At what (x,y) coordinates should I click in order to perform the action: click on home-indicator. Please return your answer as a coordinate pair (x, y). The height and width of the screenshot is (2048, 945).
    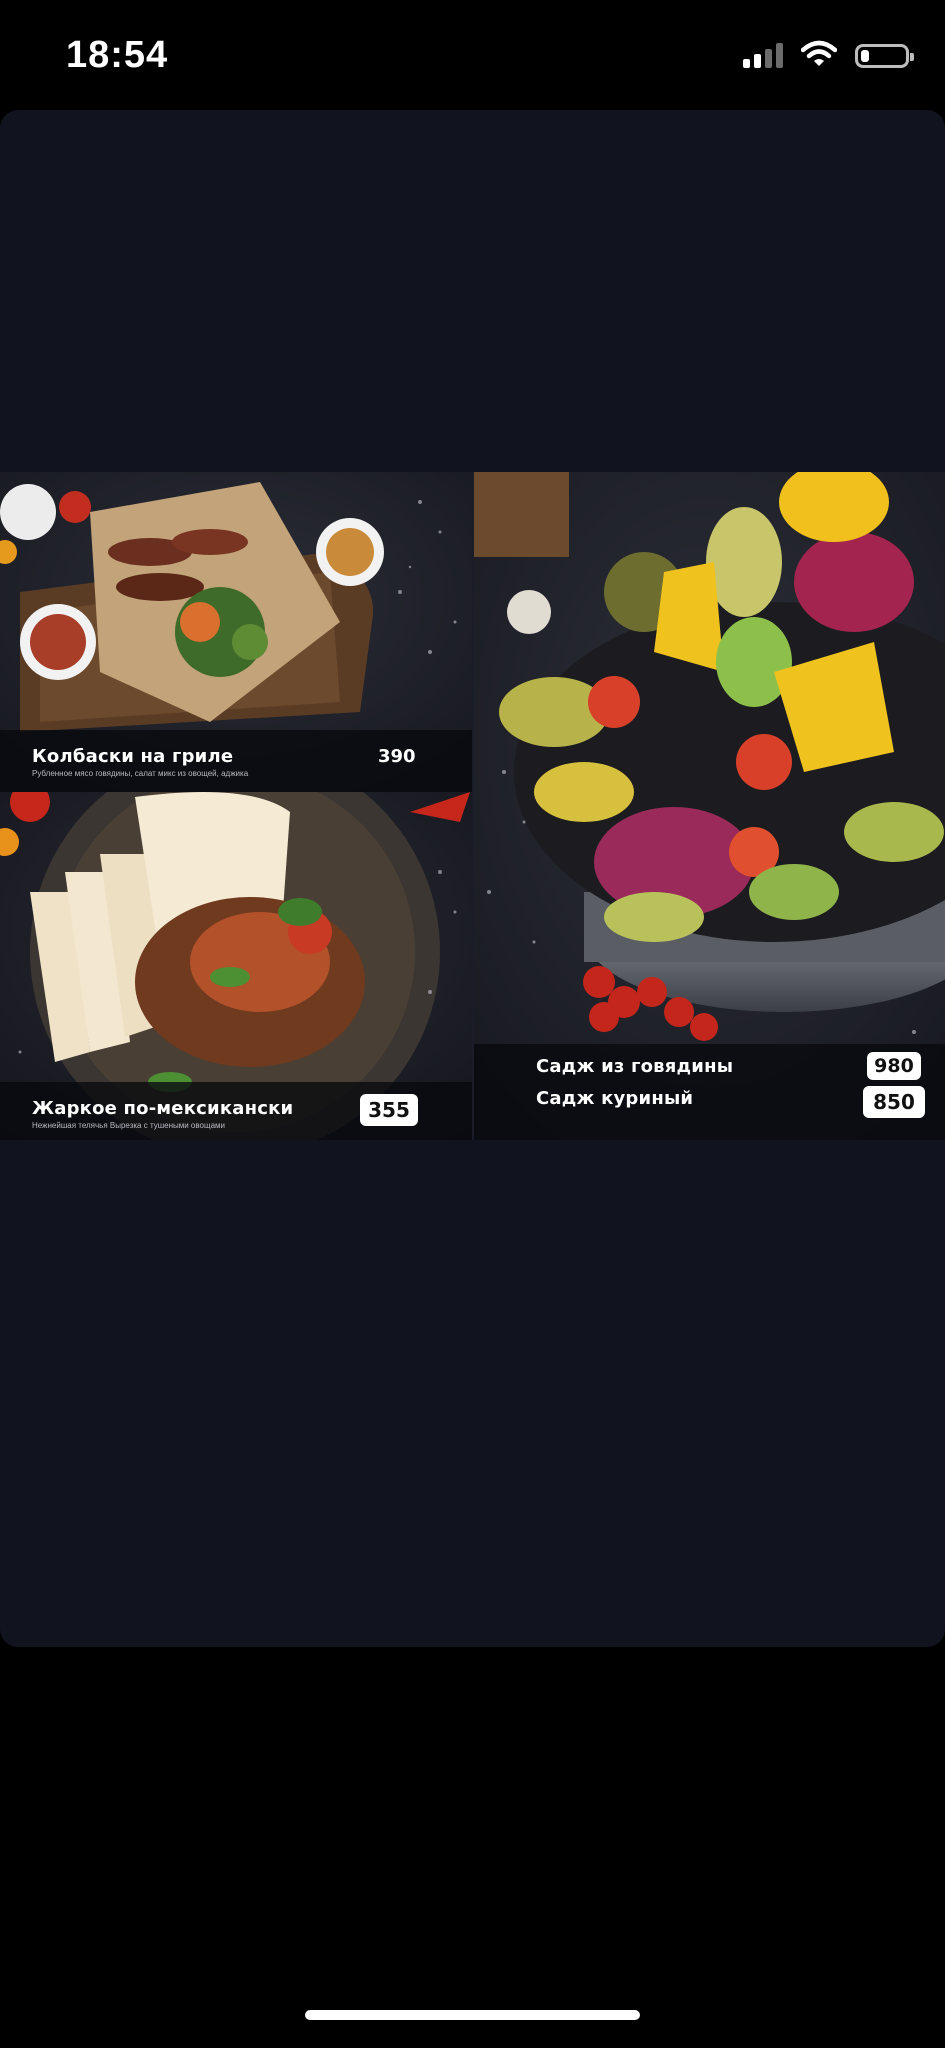
    Looking at the image, I should click on (472, 2015).